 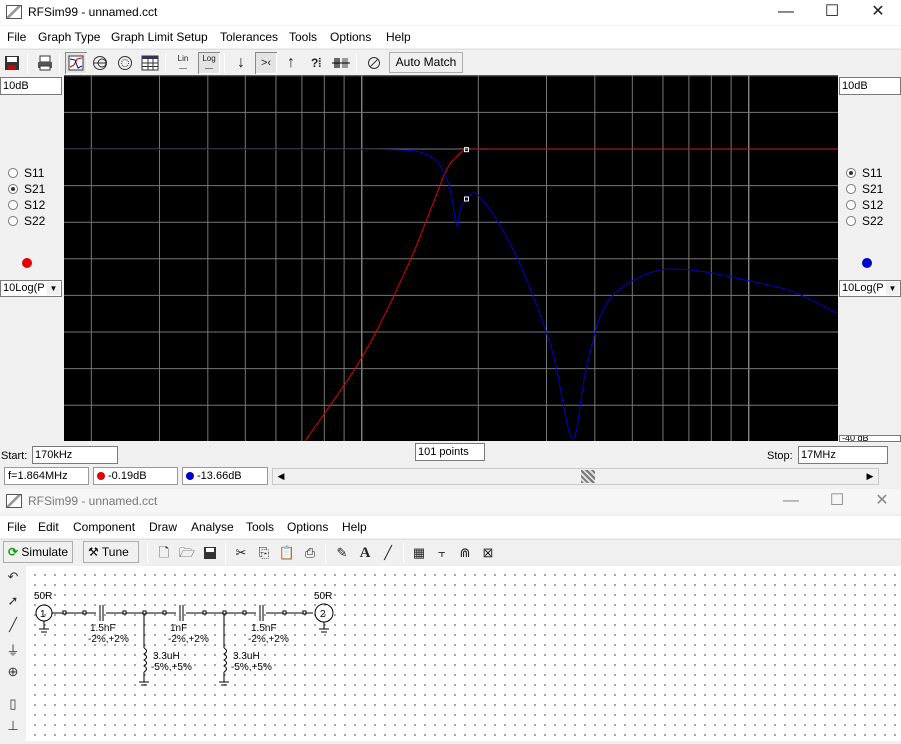 What do you see at coordinates (13, 552) in the screenshot?
I see `refresh-icon: ⟳` at bounding box center [13, 552].